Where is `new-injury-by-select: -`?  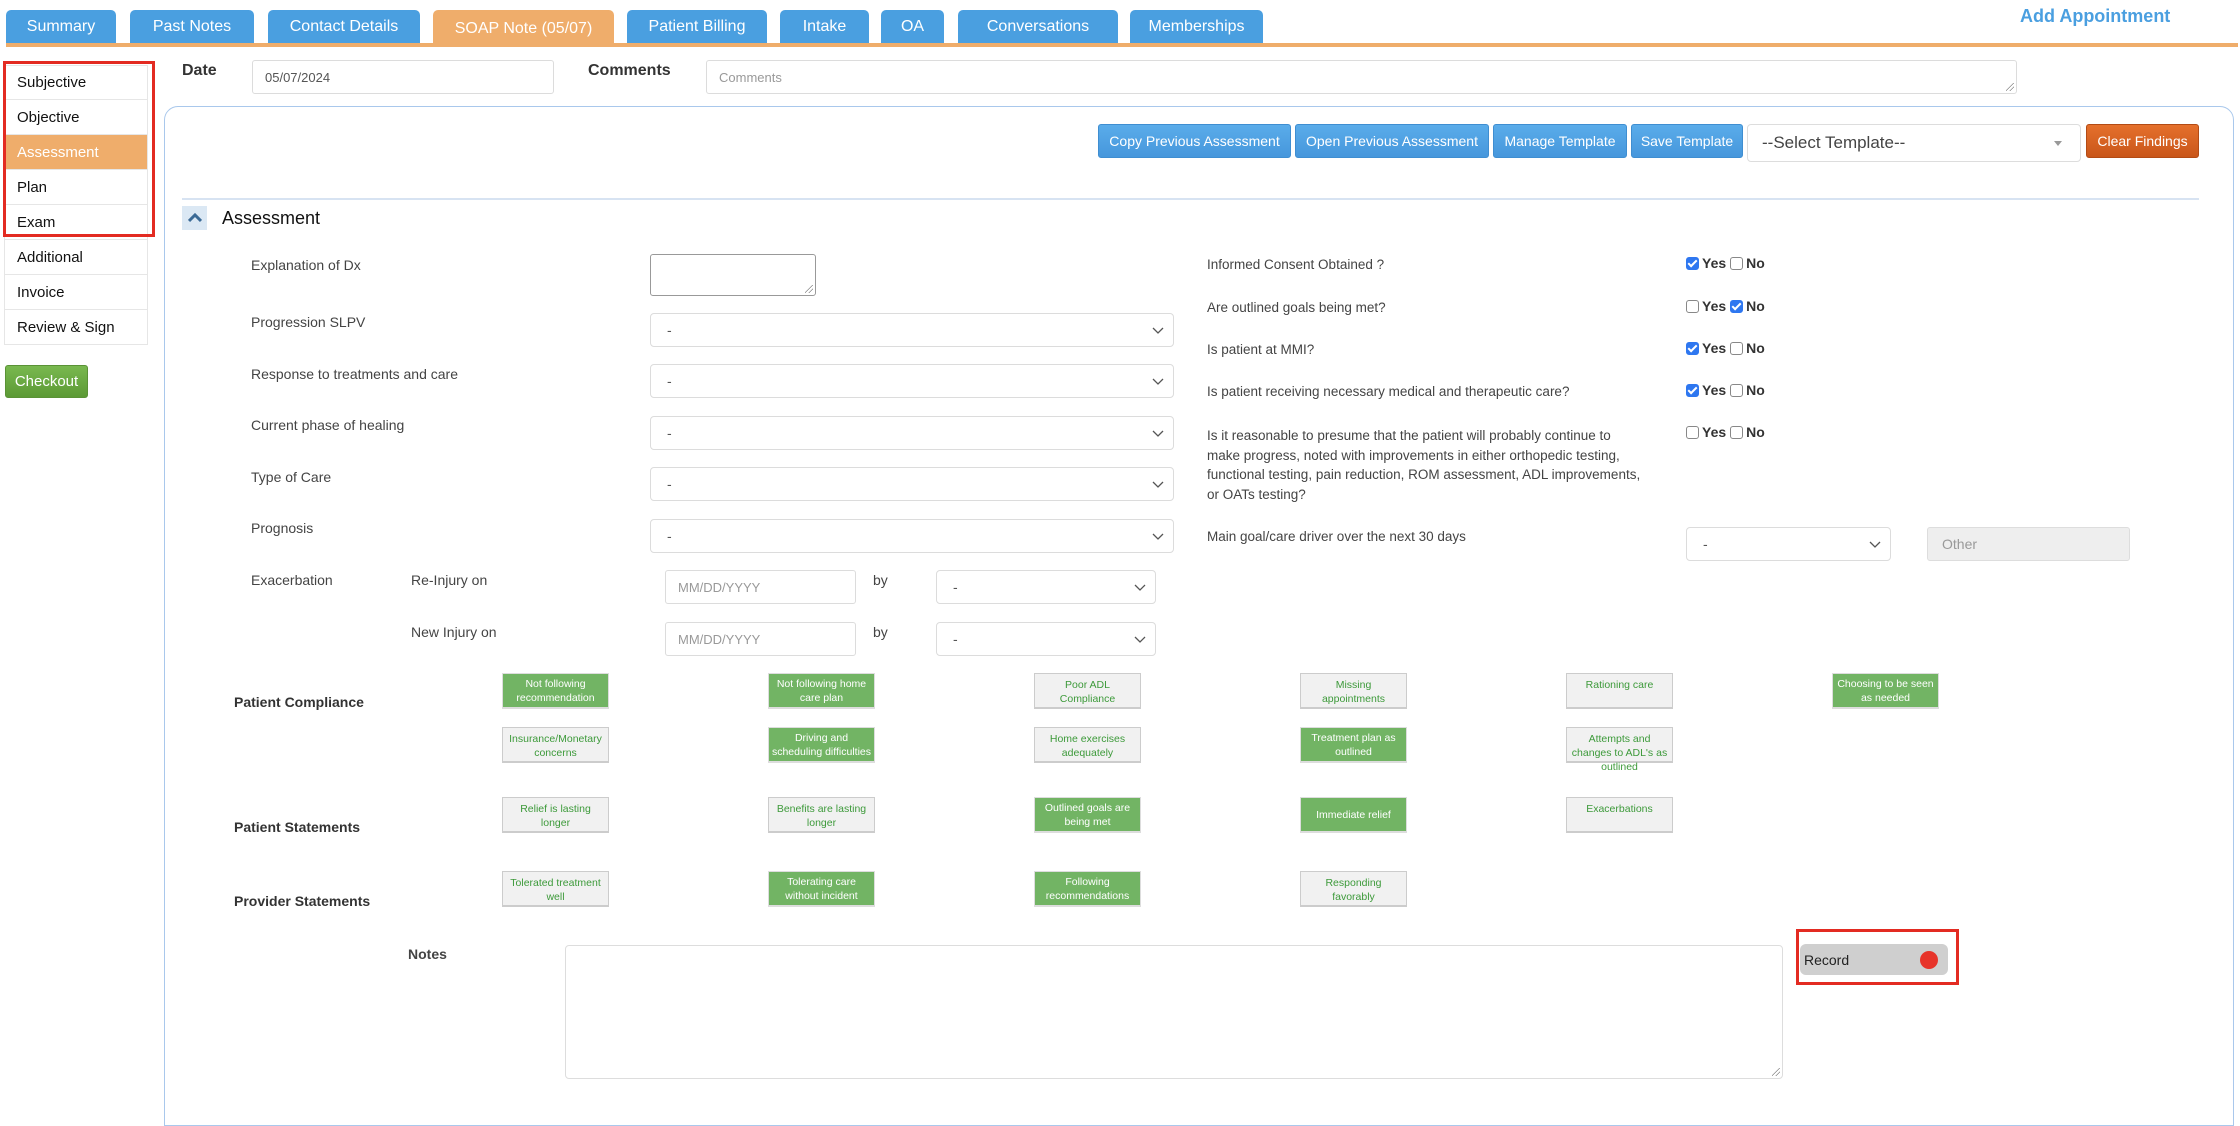
new-injury-by-select: - is located at coordinates (1046, 639).